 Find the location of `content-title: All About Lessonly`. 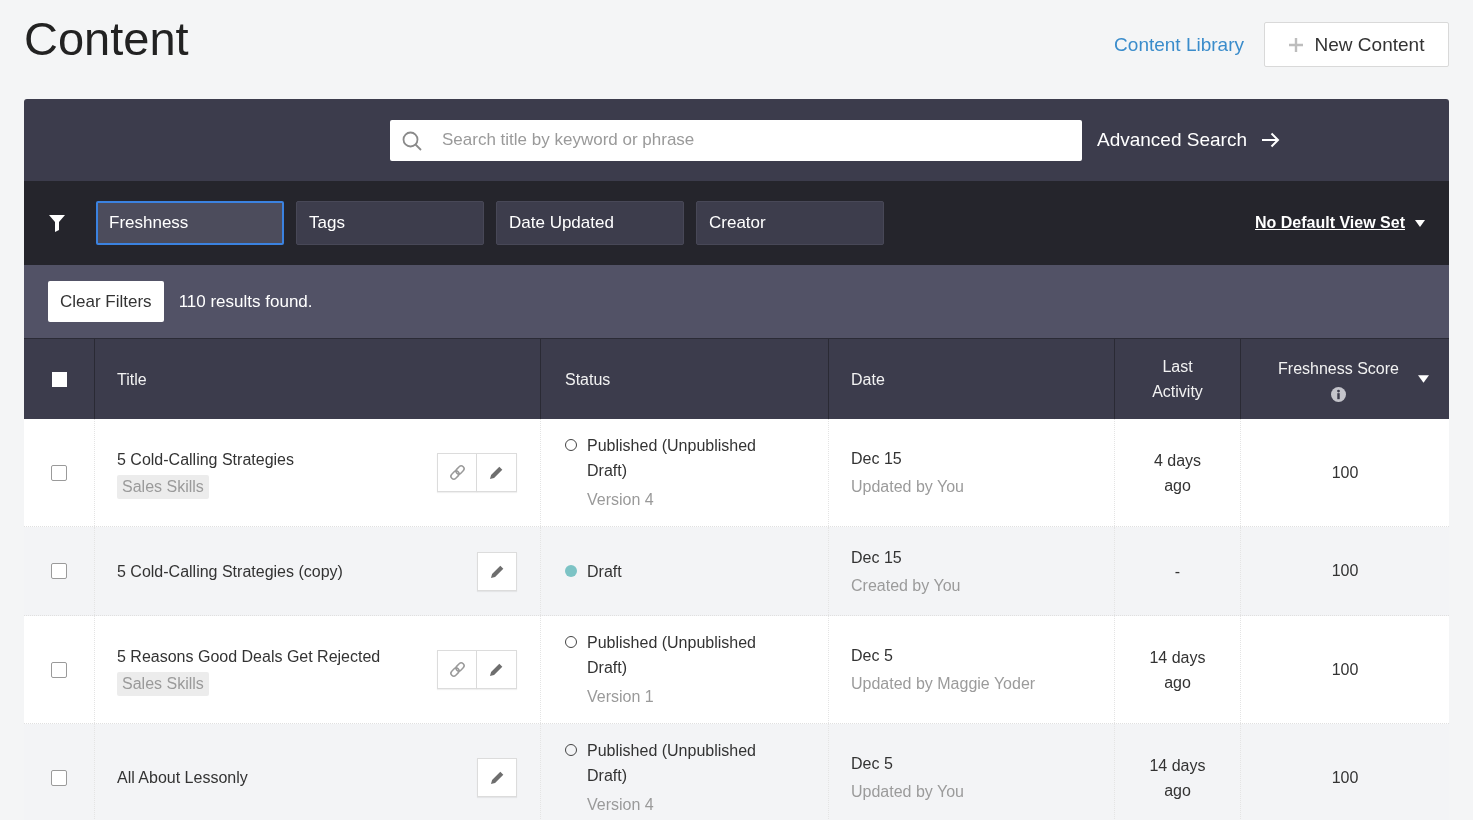

content-title: All About Lessonly is located at coordinates (182, 777).